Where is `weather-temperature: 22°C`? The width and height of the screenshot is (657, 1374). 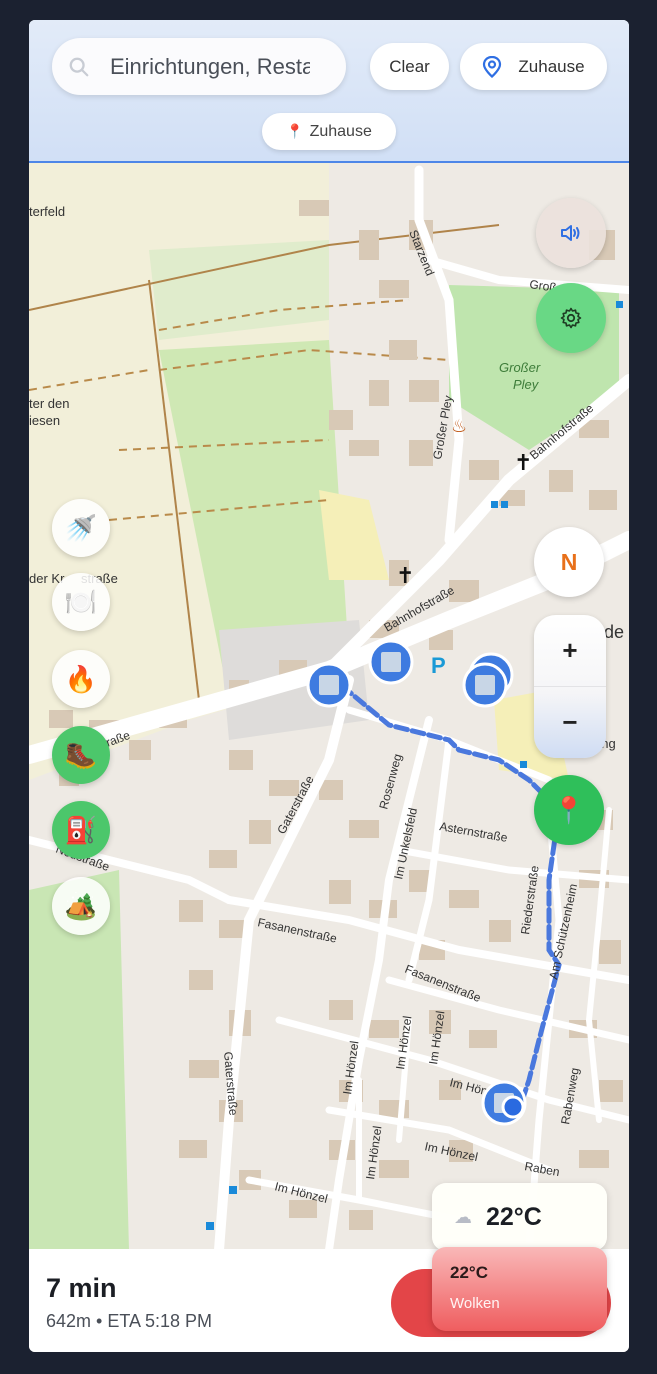 weather-temperature: 22°C is located at coordinates (514, 1216).